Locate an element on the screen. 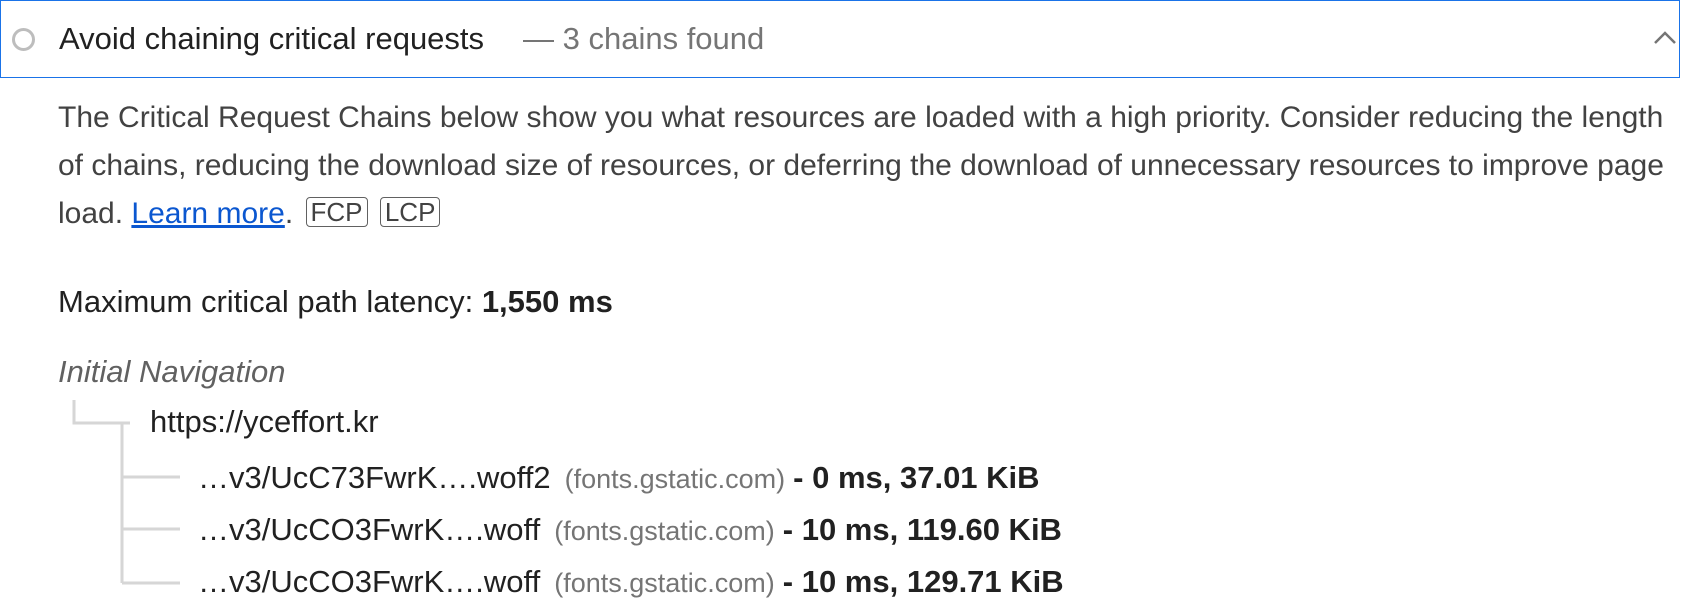 The height and width of the screenshot is (616, 1704). chain-root-url: https://yceffort.kr is located at coordinates (264, 421).